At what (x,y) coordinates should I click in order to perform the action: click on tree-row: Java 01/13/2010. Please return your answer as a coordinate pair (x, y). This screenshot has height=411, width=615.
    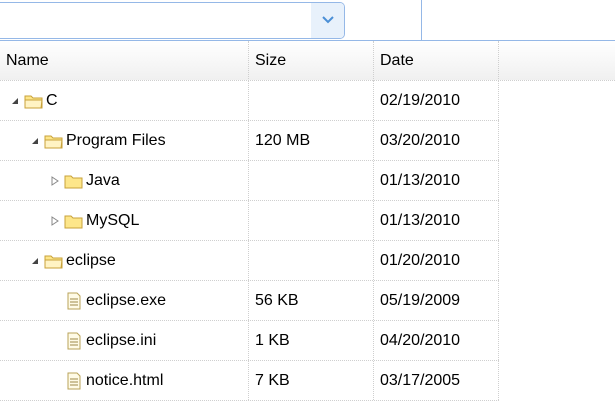
    Looking at the image, I should click on (249, 181).